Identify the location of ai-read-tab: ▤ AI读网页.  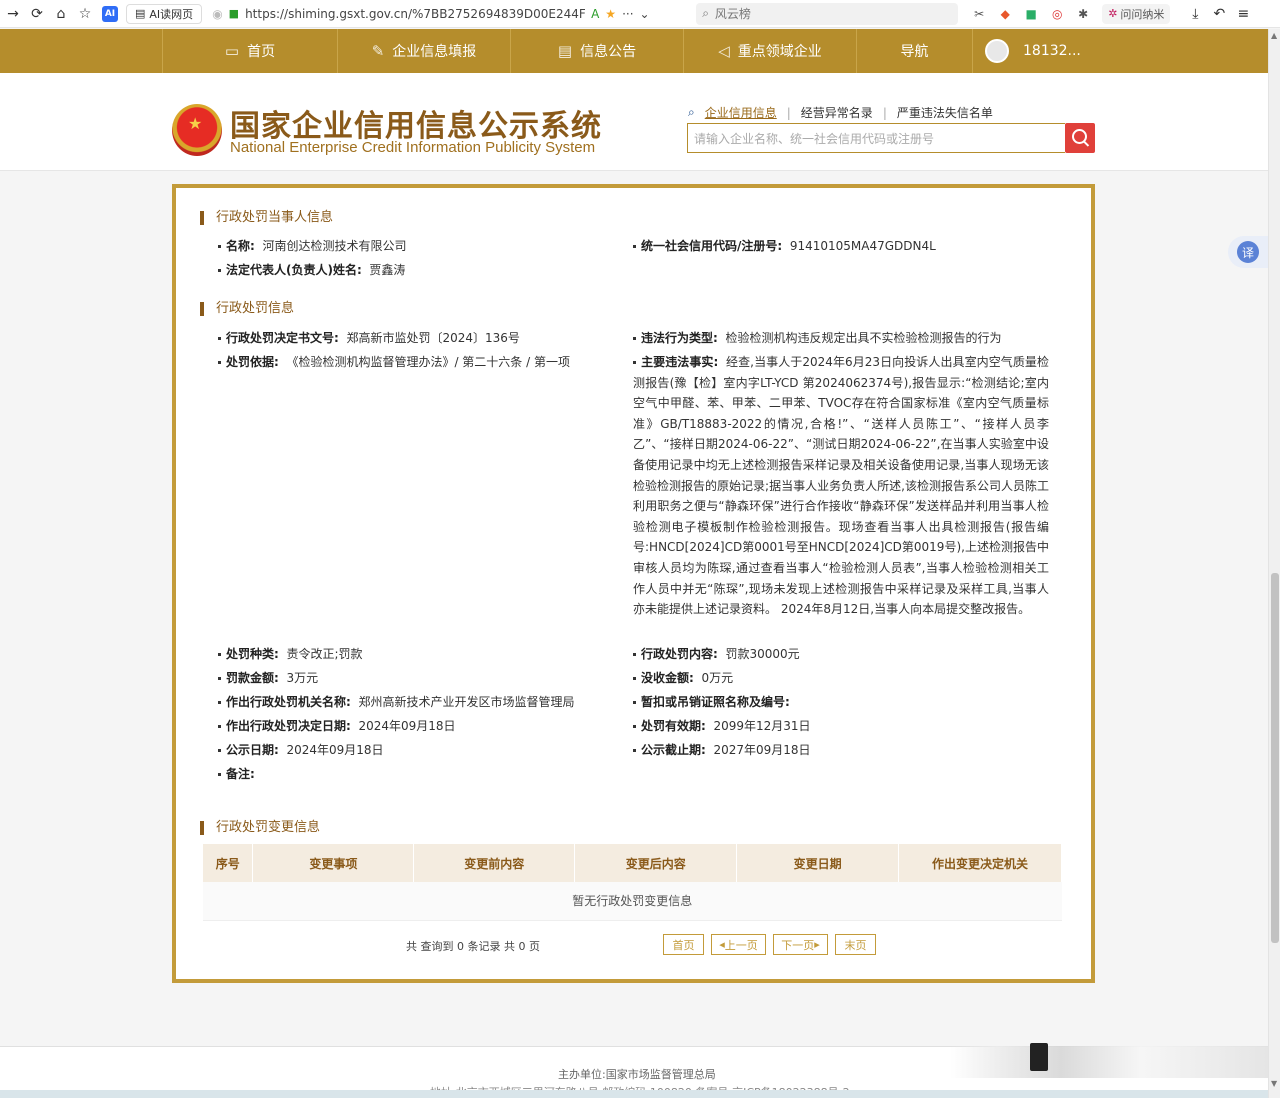
(164, 13).